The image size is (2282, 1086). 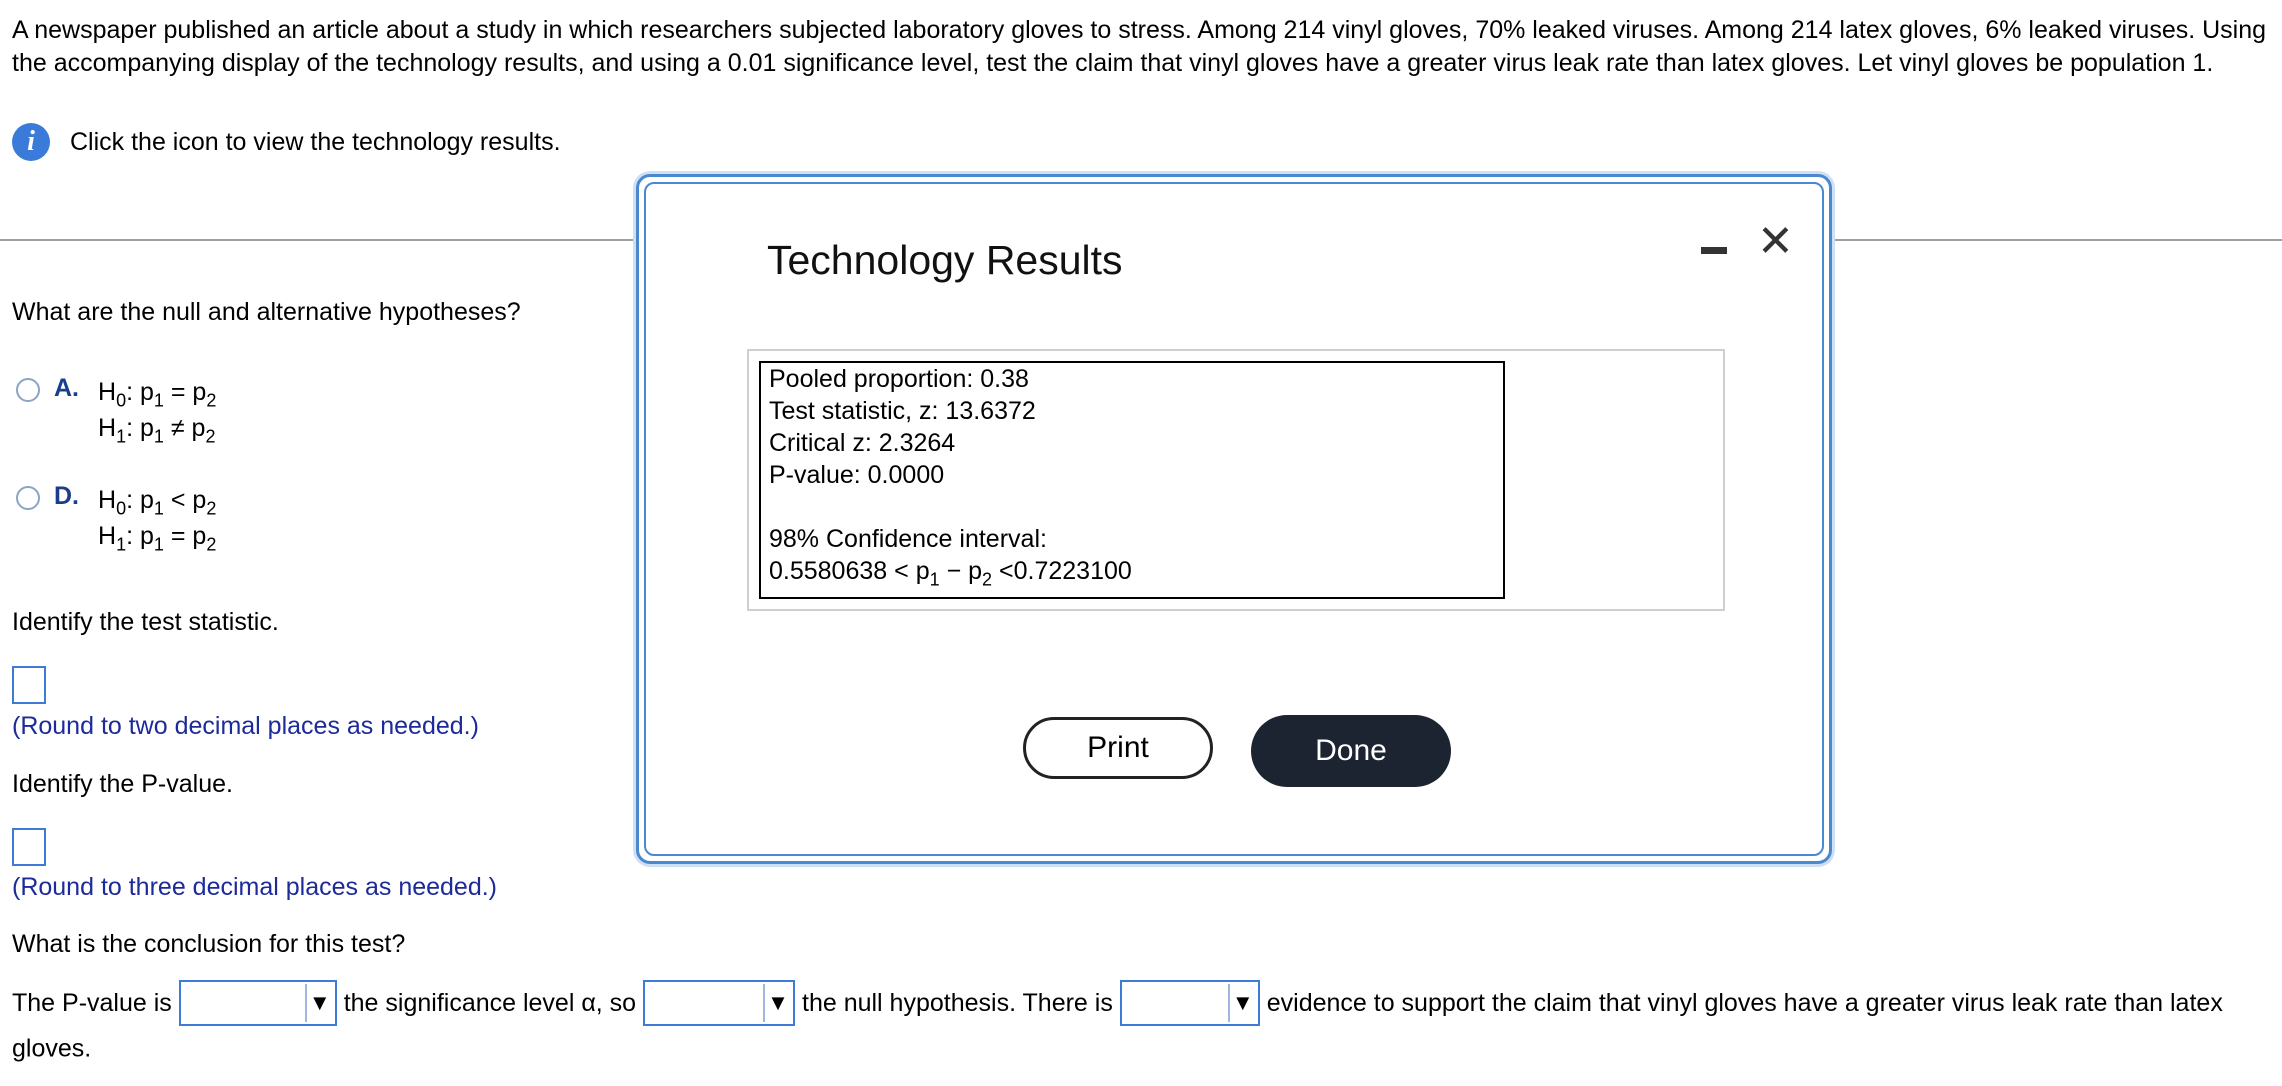 I want to click on option-d: D. H0: p1 < p2 H1: p1 = p2, so click(x=116, y=518).